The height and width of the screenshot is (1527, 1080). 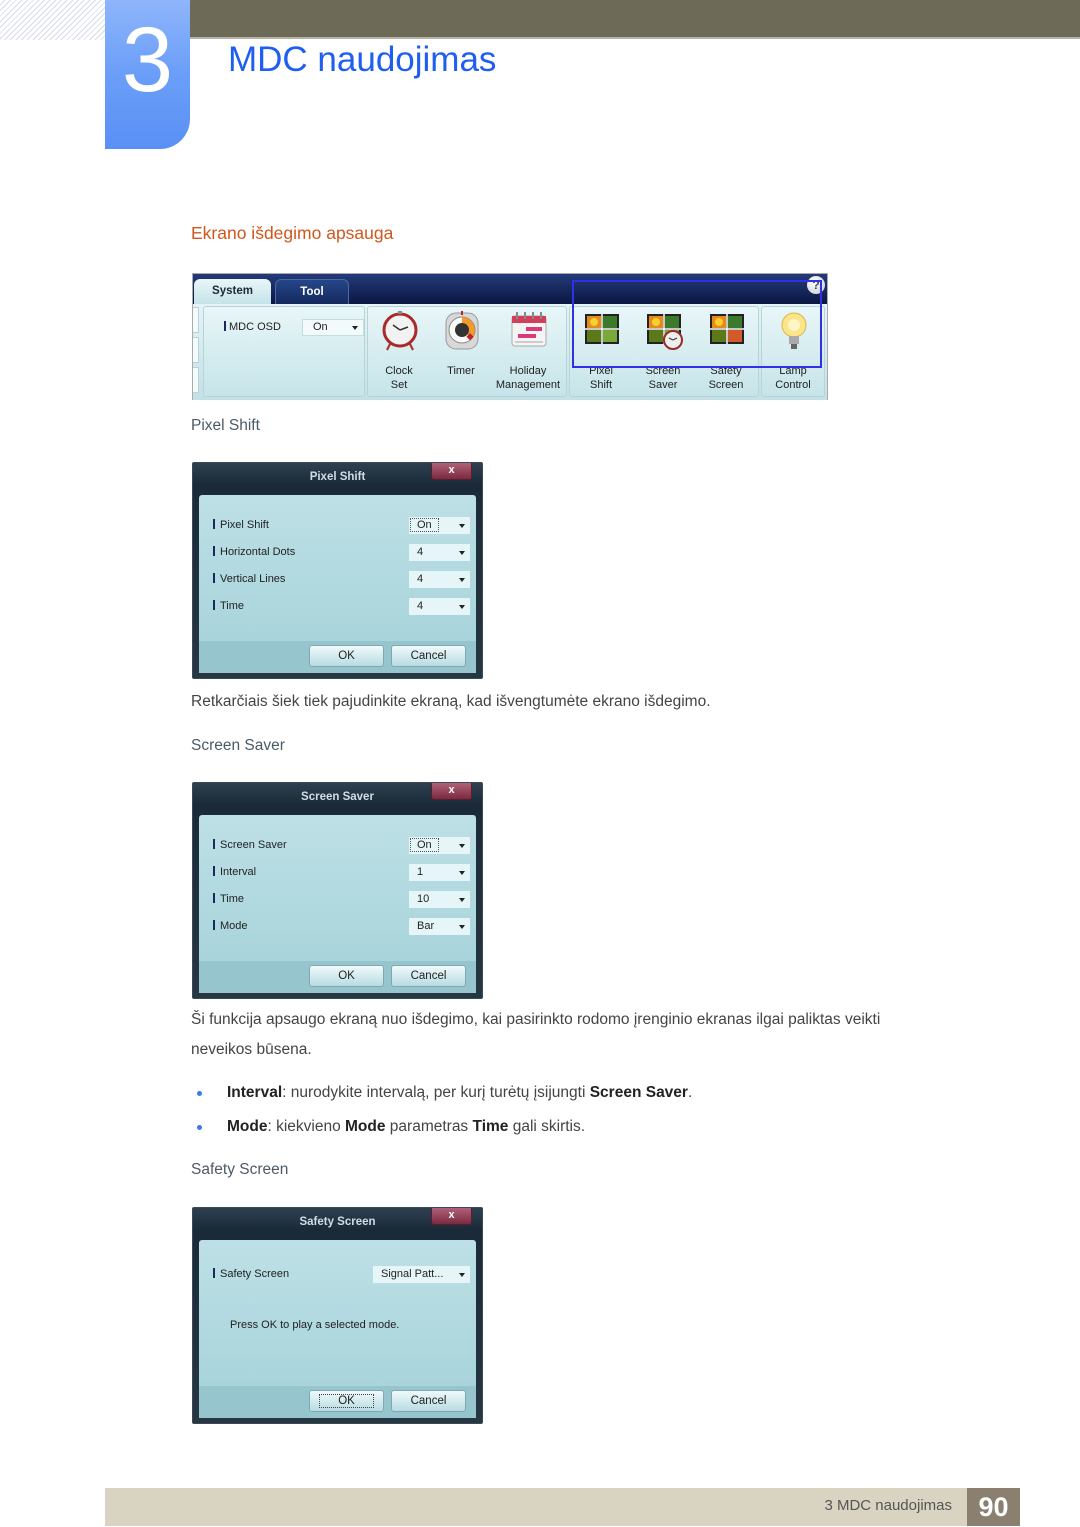 I want to click on ribbon-side-tabs, so click(x=196, y=351).